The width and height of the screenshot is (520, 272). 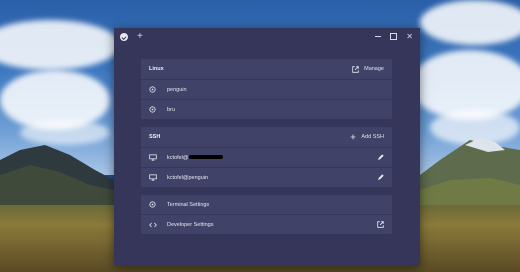 What do you see at coordinates (378, 36) in the screenshot?
I see `minimize-icon` at bounding box center [378, 36].